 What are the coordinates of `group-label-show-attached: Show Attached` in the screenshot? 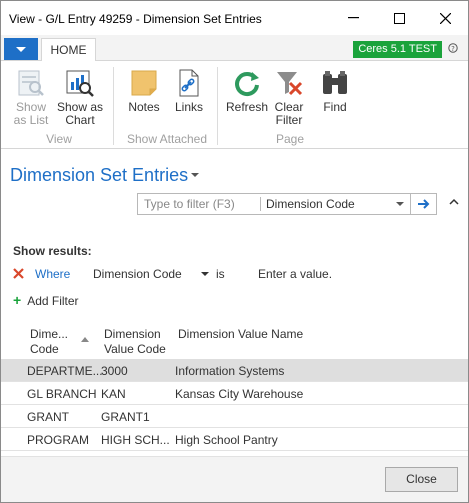 It's located at (167, 139).